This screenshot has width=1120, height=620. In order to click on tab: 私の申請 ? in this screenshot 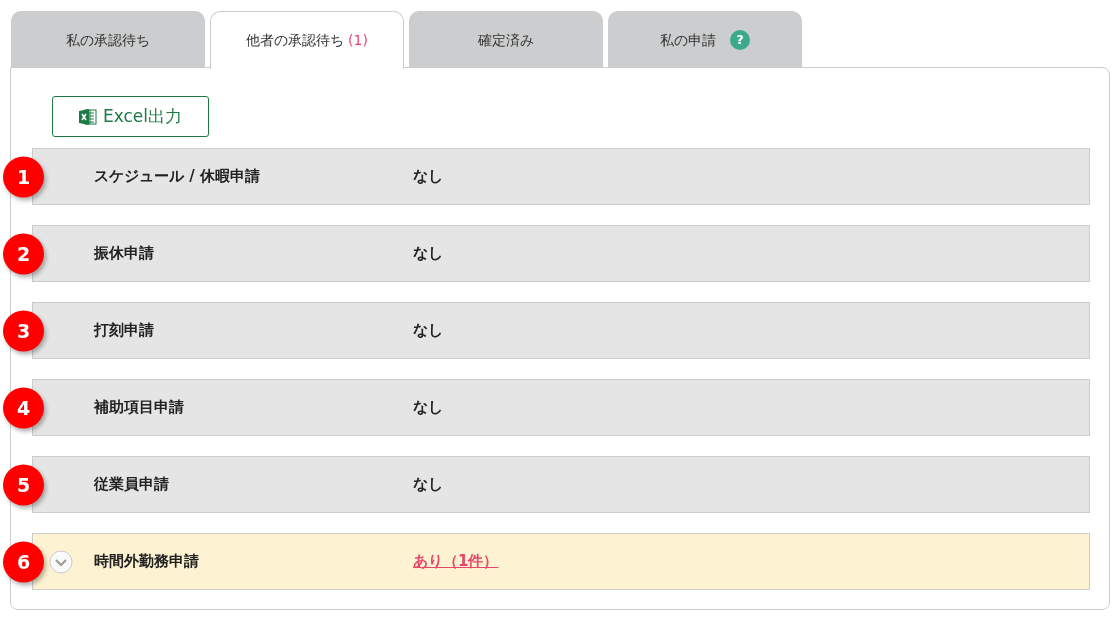, I will do `click(705, 39)`.